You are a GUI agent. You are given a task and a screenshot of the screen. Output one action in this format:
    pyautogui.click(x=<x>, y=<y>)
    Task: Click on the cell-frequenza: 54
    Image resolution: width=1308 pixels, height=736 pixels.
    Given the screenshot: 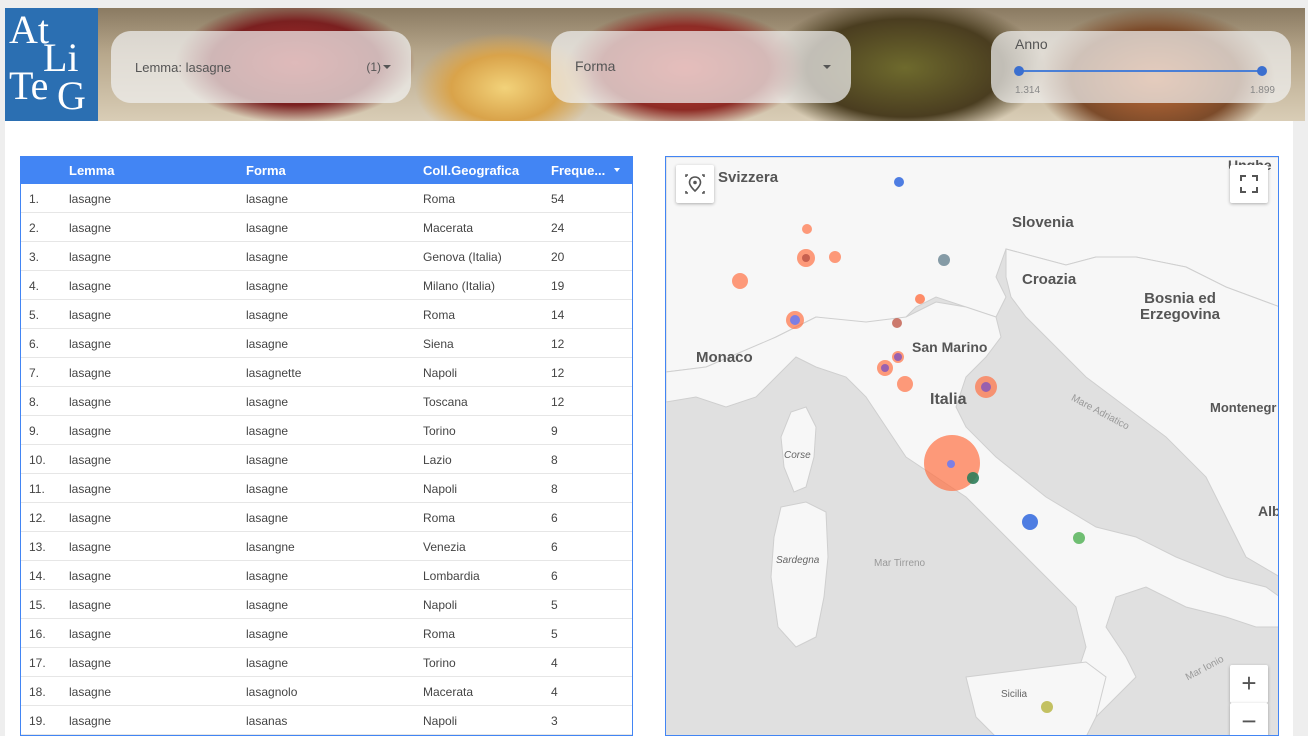 What is the action you would take?
    pyautogui.click(x=558, y=199)
    